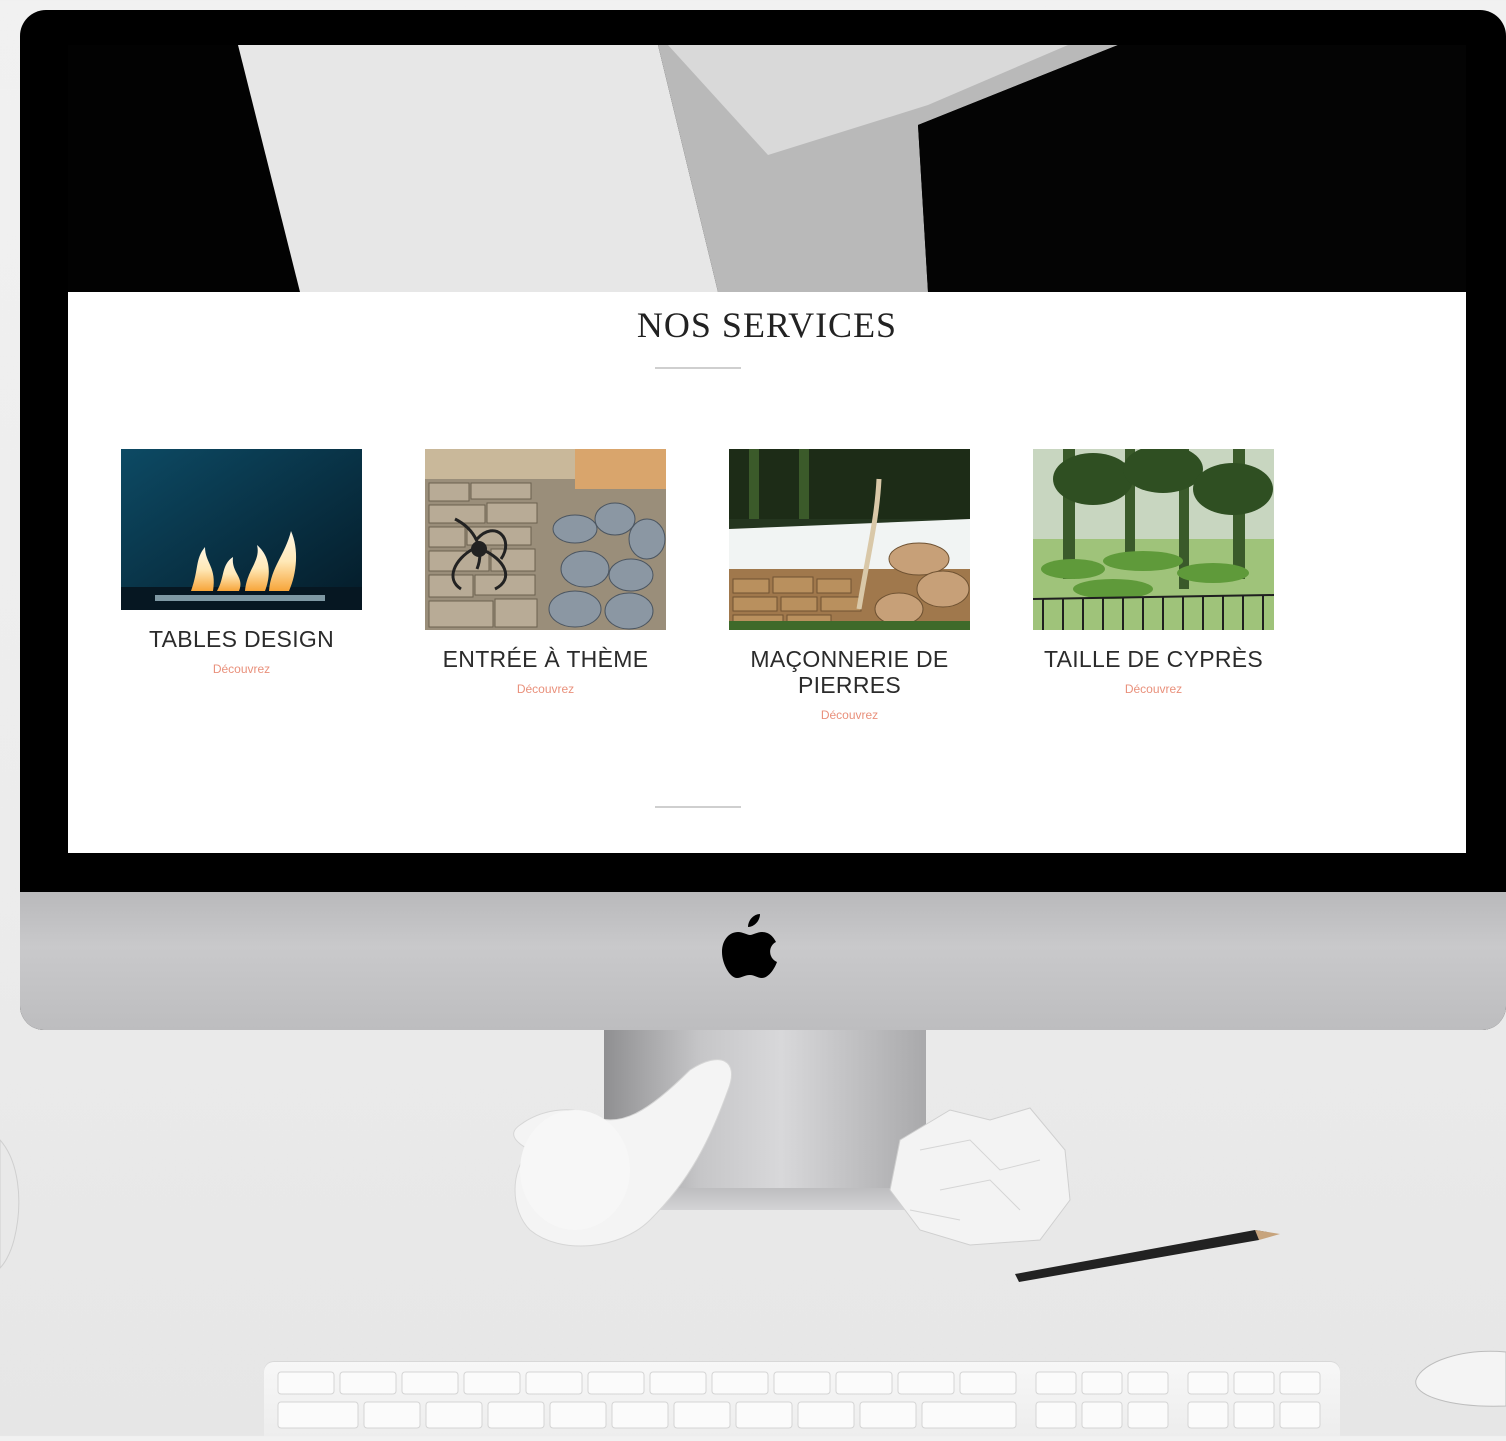 Image resolution: width=1506 pixels, height=1441 pixels. What do you see at coordinates (698, 368) in the screenshot?
I see `title-divider` at bounding box center [698, 368].